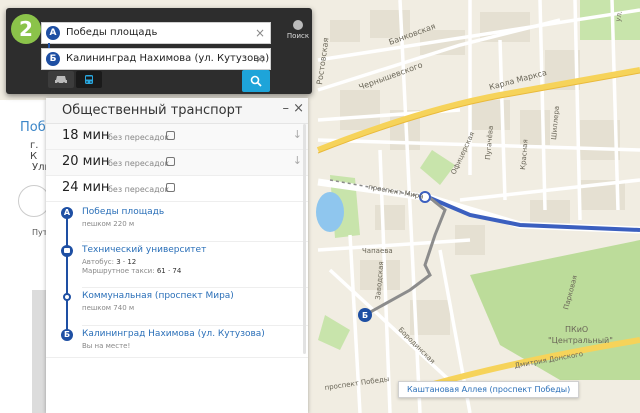 Image resolution: width=640 pixels, height=413 pixels. Describe the element at coordinates (27, 256) in the screenshot. I see `place-card-background: Побе г. К Ули Путь` at that location.